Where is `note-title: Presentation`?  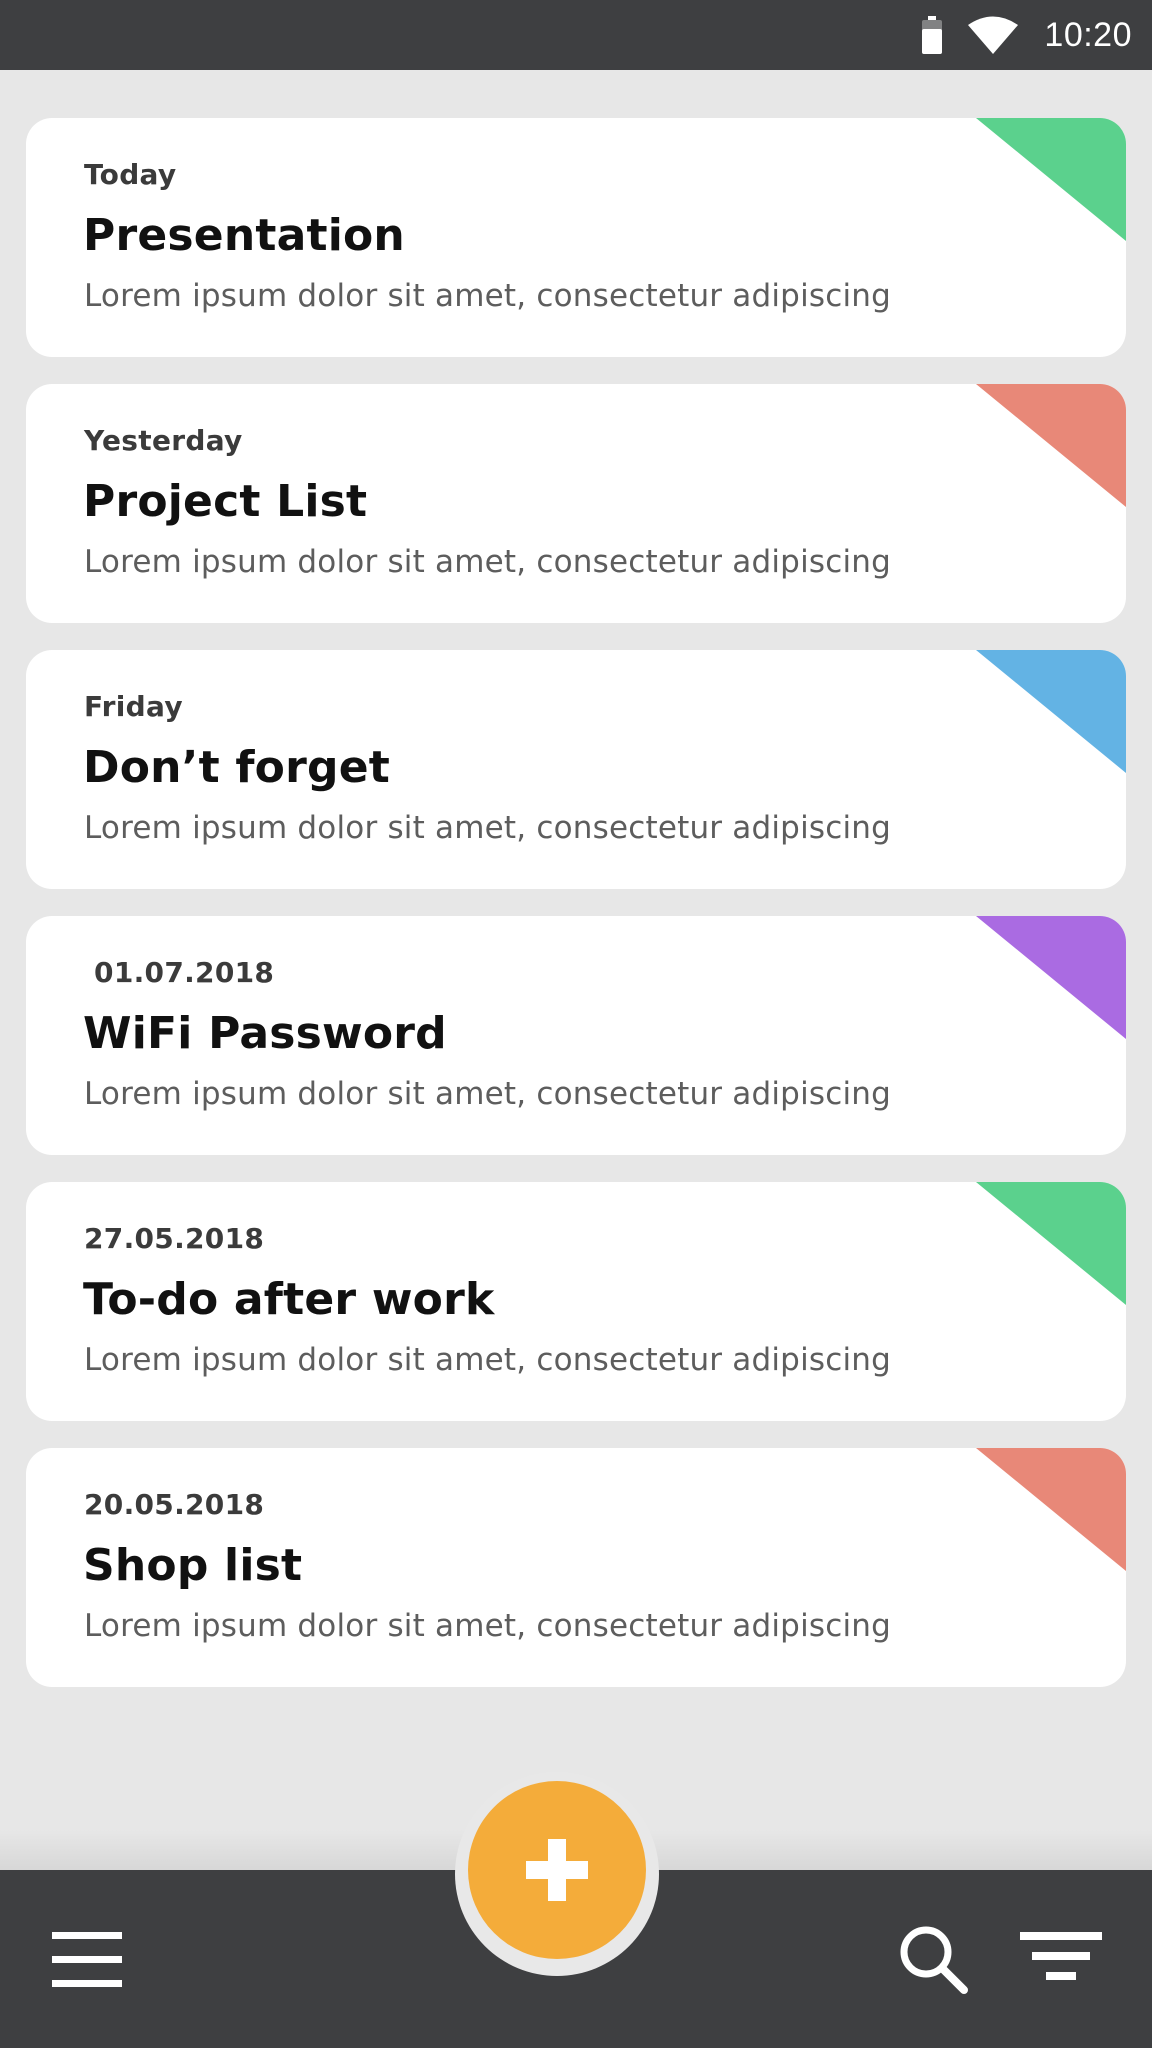 note-title: Presentation is located at coordinates (244, 235).